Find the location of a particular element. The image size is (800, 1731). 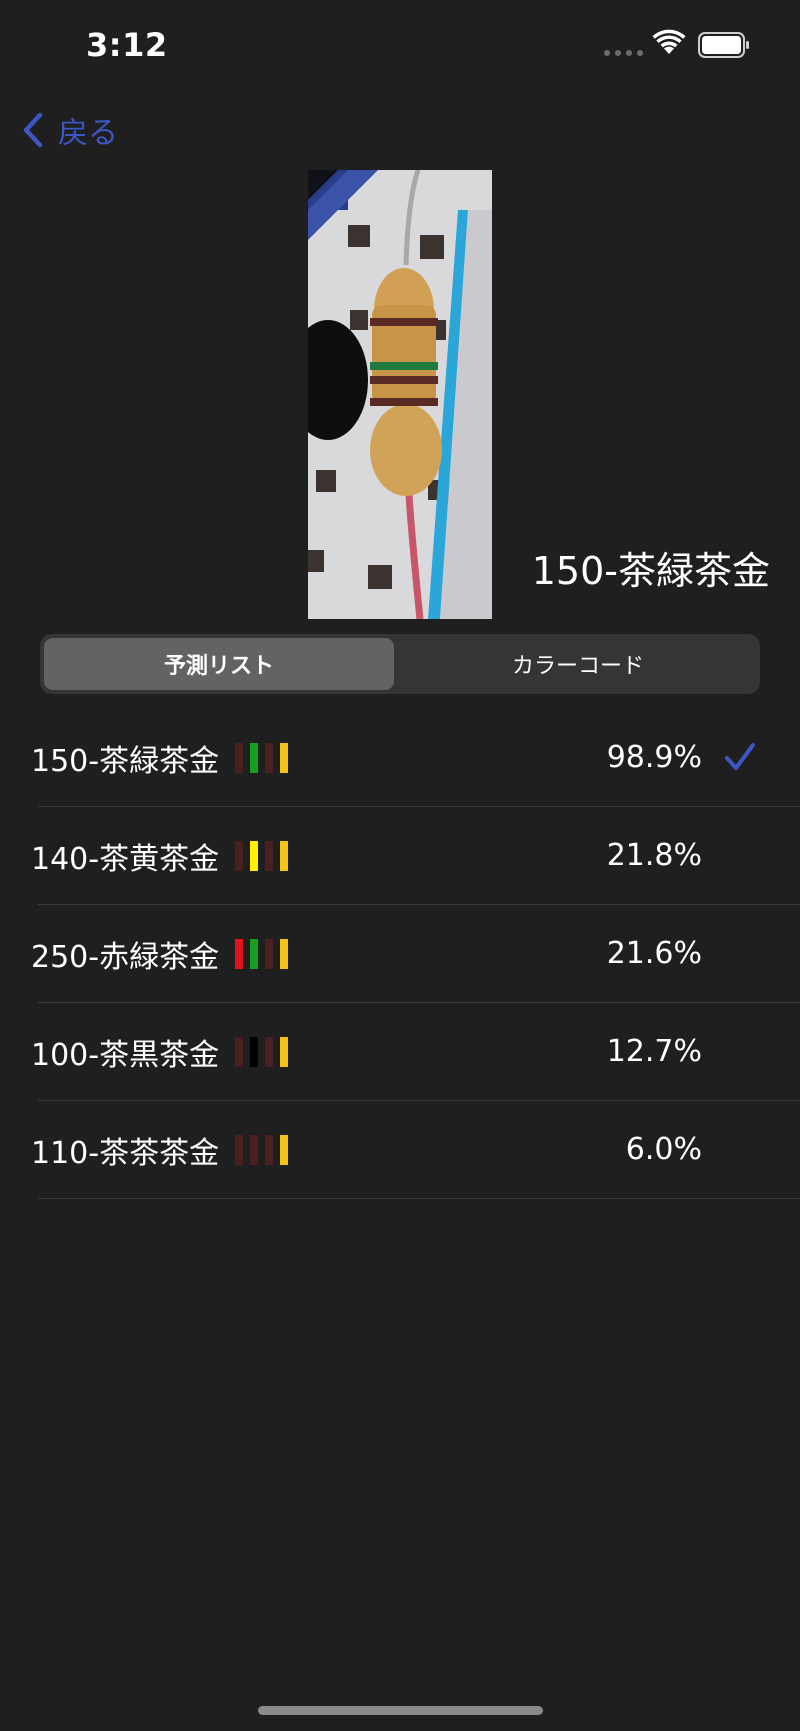

battery-icon is located at coordinates (723, 45).